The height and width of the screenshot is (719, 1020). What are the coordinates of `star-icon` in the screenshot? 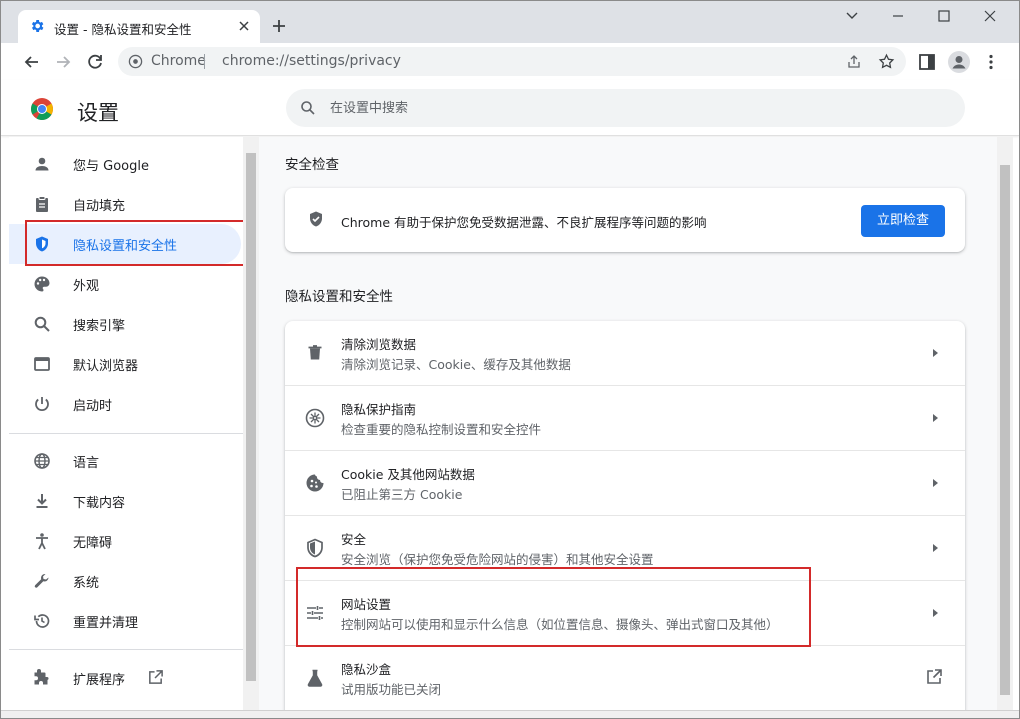 It's located at (886, 61).